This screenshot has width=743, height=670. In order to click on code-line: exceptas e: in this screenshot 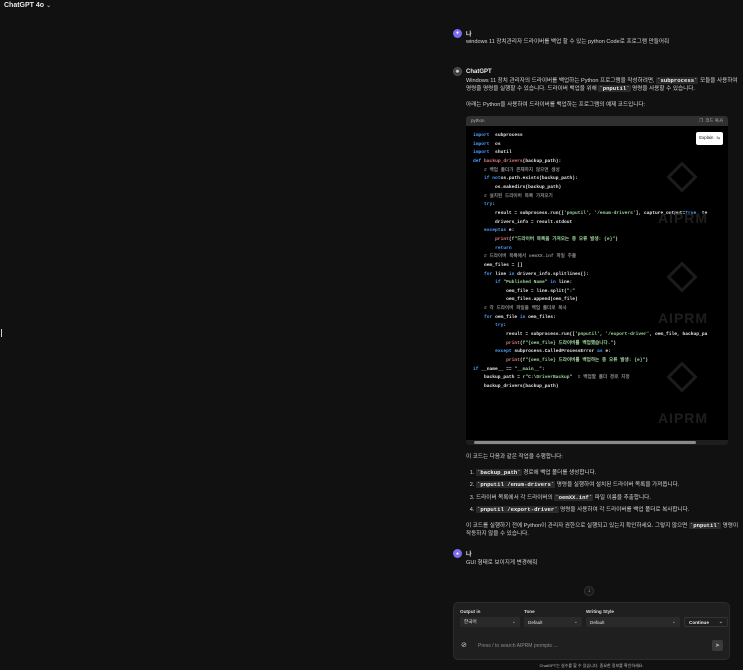, I will do `click(499, 231)`.